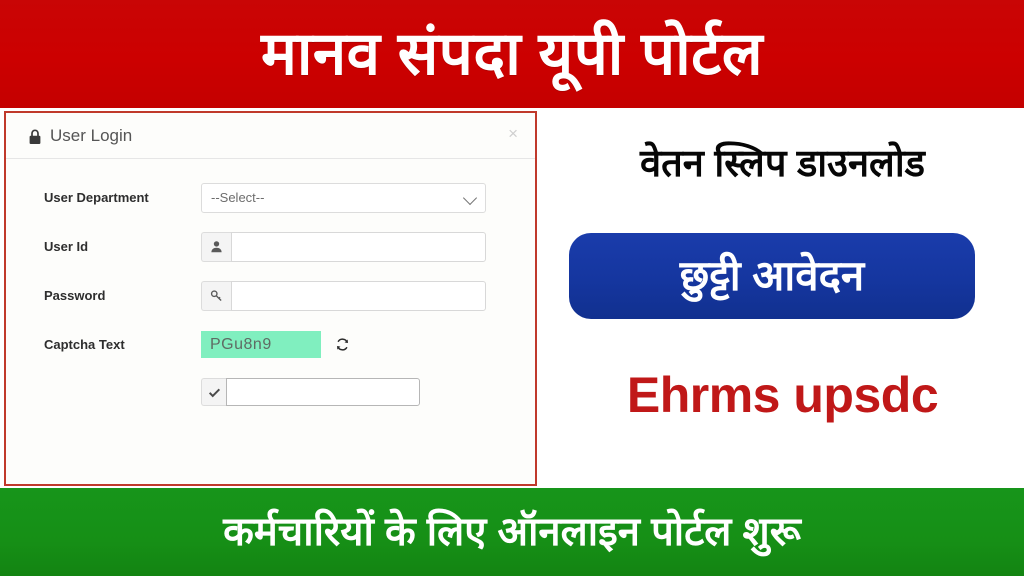 The image size is (1024, 576). I want to click on form-row-captcha: Captcha Text PGu8n9, so click(270, 344).